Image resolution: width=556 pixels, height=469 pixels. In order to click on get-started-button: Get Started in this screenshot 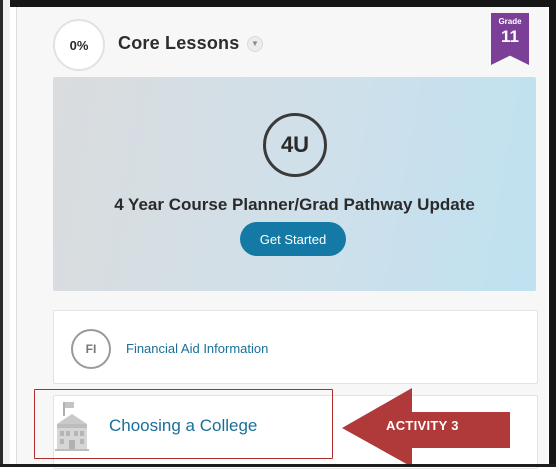, I will do `click(293, 239)`.